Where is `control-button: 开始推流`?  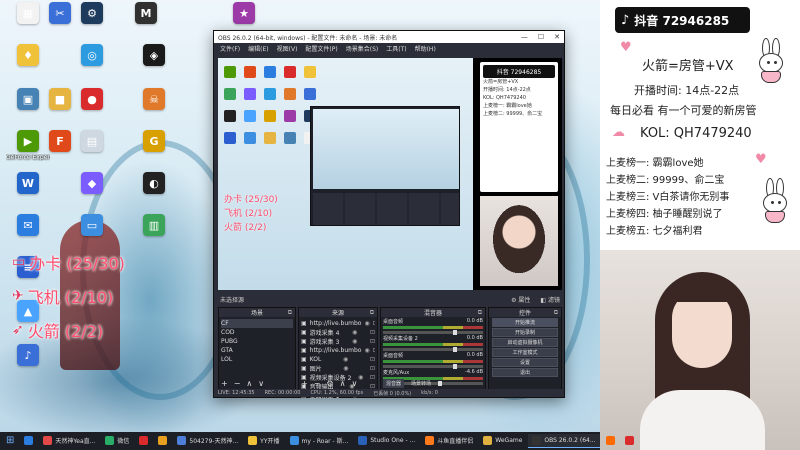
control-button: 开始推流 is located at coordinates (525, 322).